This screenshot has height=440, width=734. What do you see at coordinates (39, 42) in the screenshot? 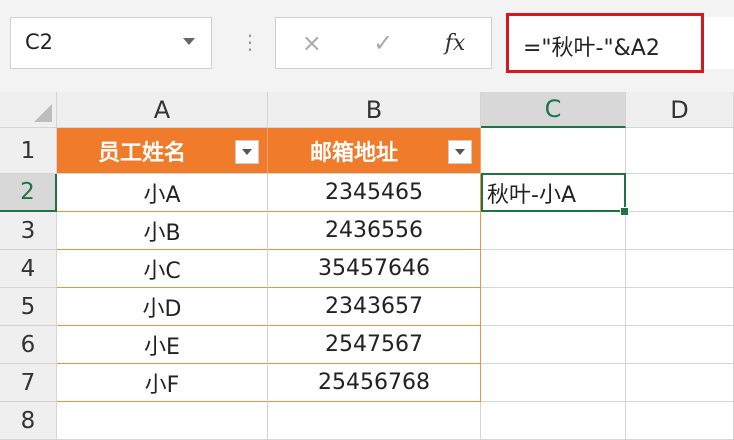
I see `name-box-value: C2` at bounding box center [39, 42].